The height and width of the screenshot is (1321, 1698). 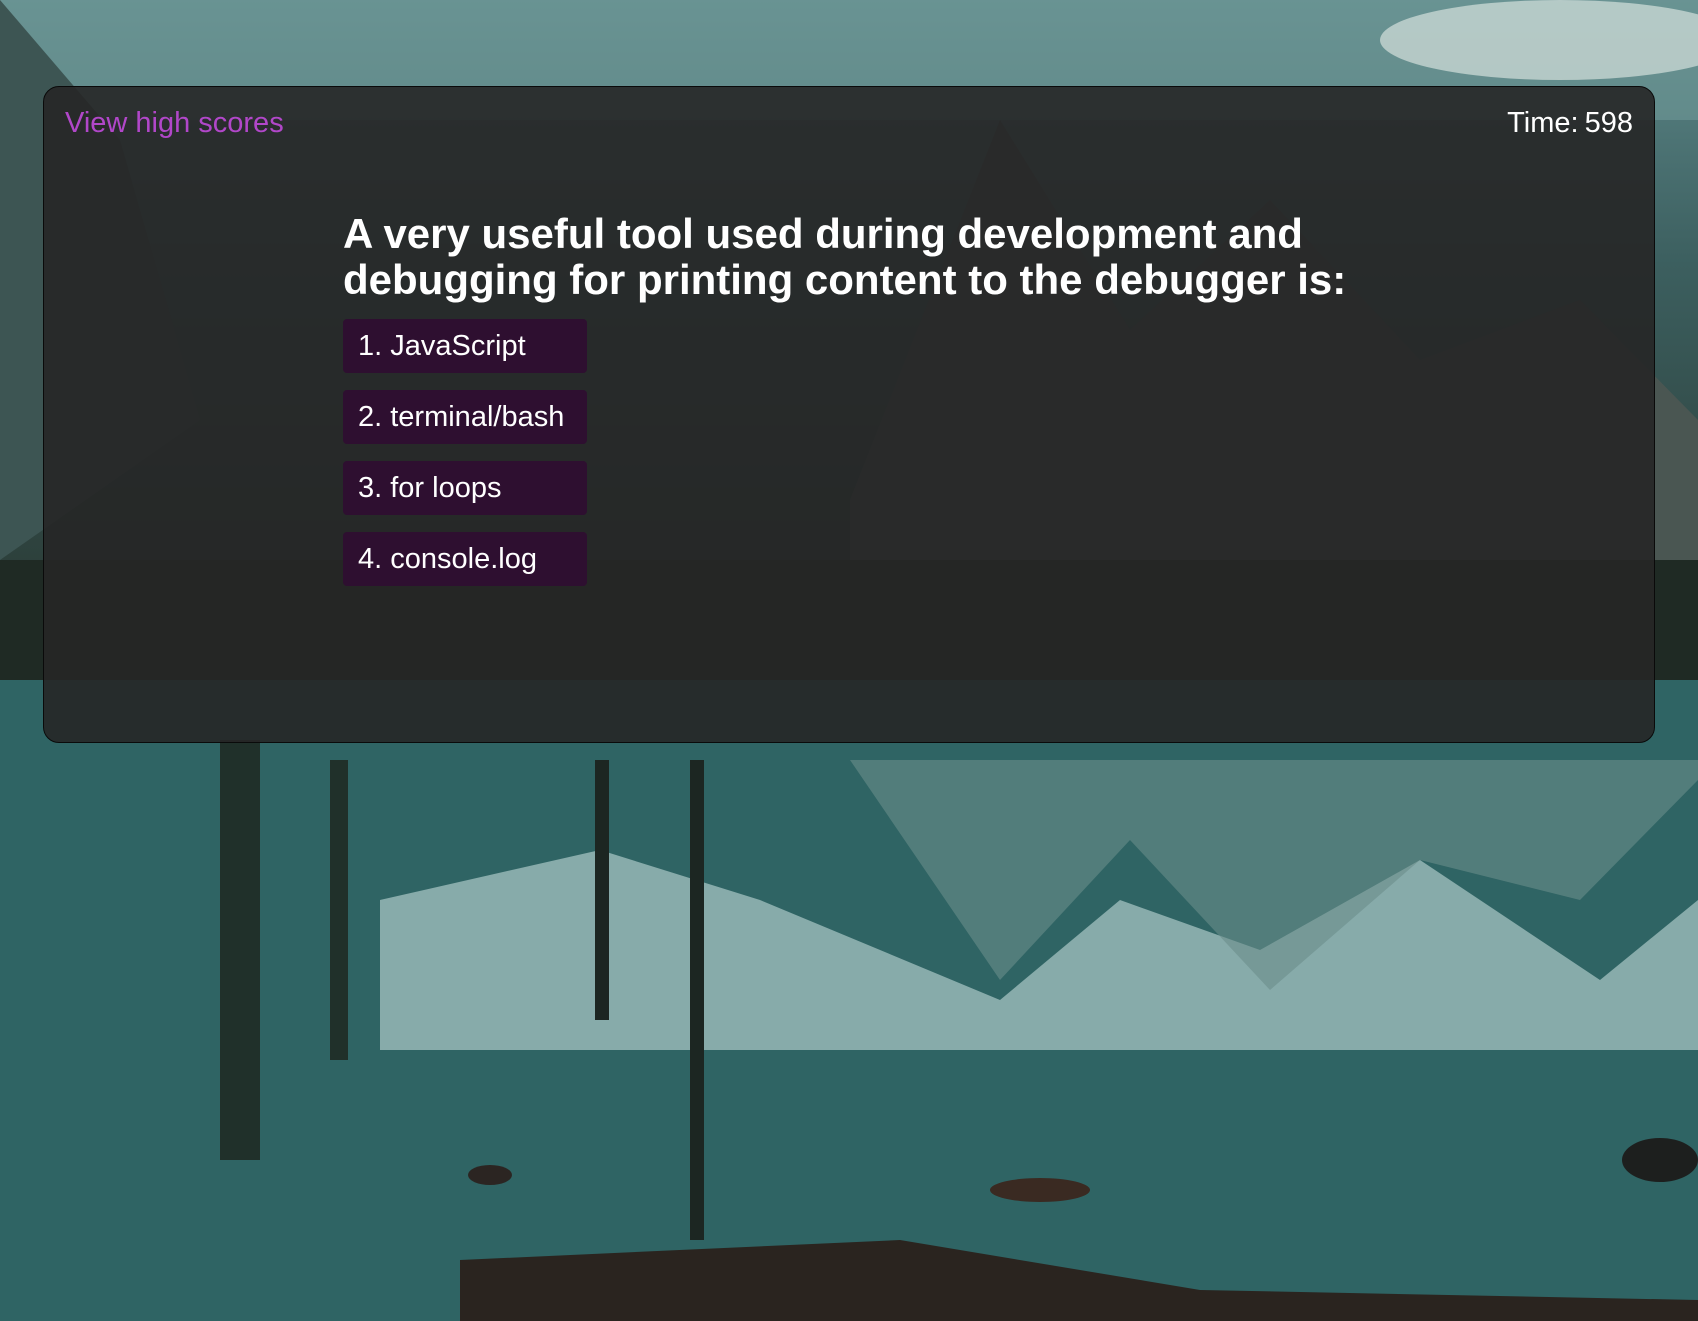 I want to click on answer-item: 4. console.log, so click(x=465, y=559).